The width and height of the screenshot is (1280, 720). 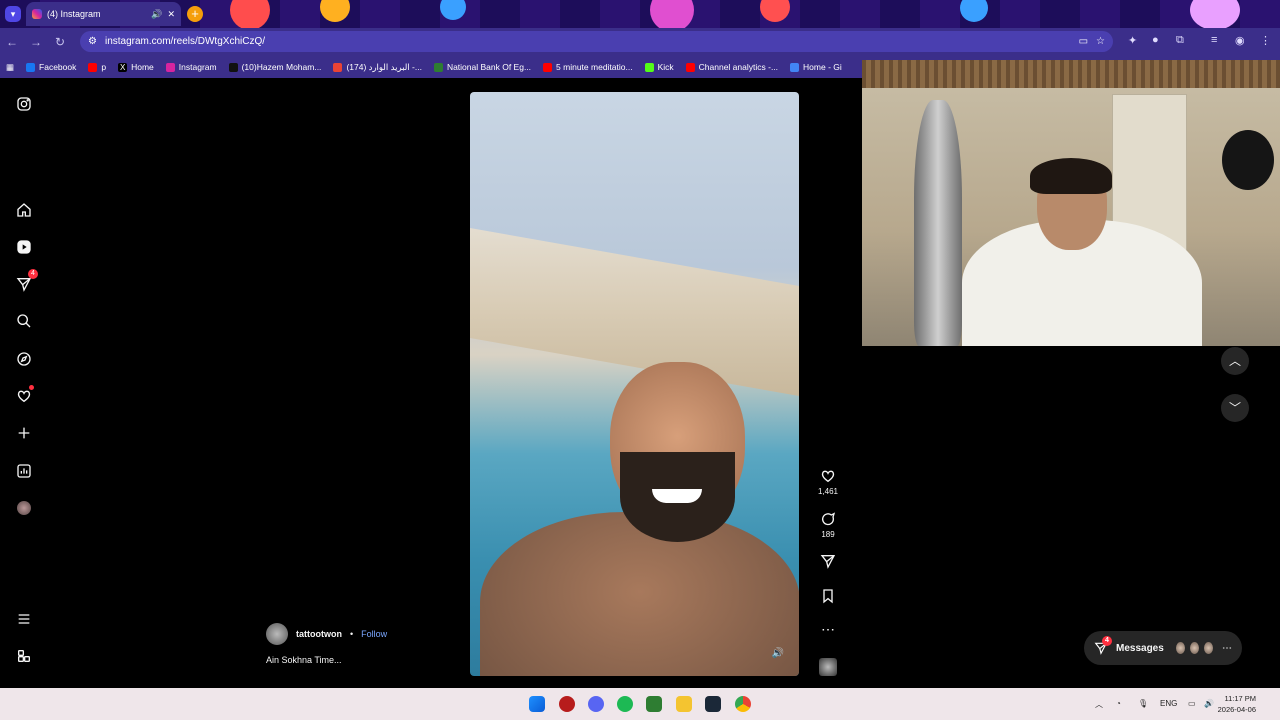 What do you see at coordinates (1071, 74) in the screenshot?
I see `webcam-ceiling` at bounding box center [1071, 74].